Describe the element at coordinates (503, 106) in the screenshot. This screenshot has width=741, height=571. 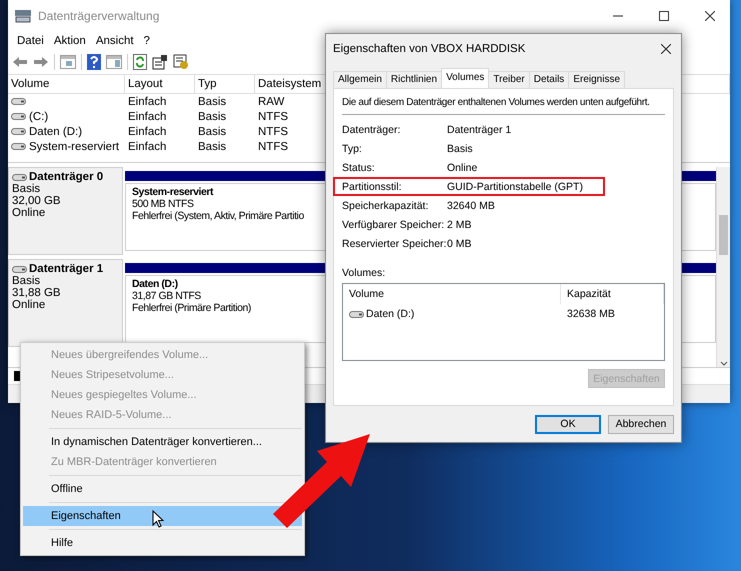
I see `description-text: Die auf diesem Datenträger enthaltenen Volumes werden unten aufgeführt.` at that location.